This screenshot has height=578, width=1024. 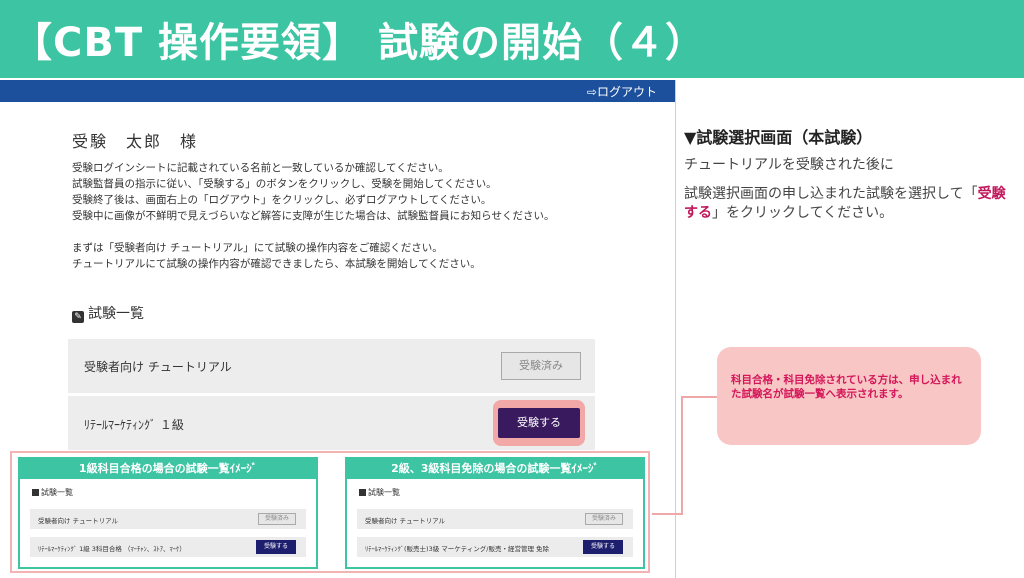 I want to click on example-title: 2級、3級科目免除の場合の試験一覧ｲﾒｰｼﾞ, so click(x=495, y=469).